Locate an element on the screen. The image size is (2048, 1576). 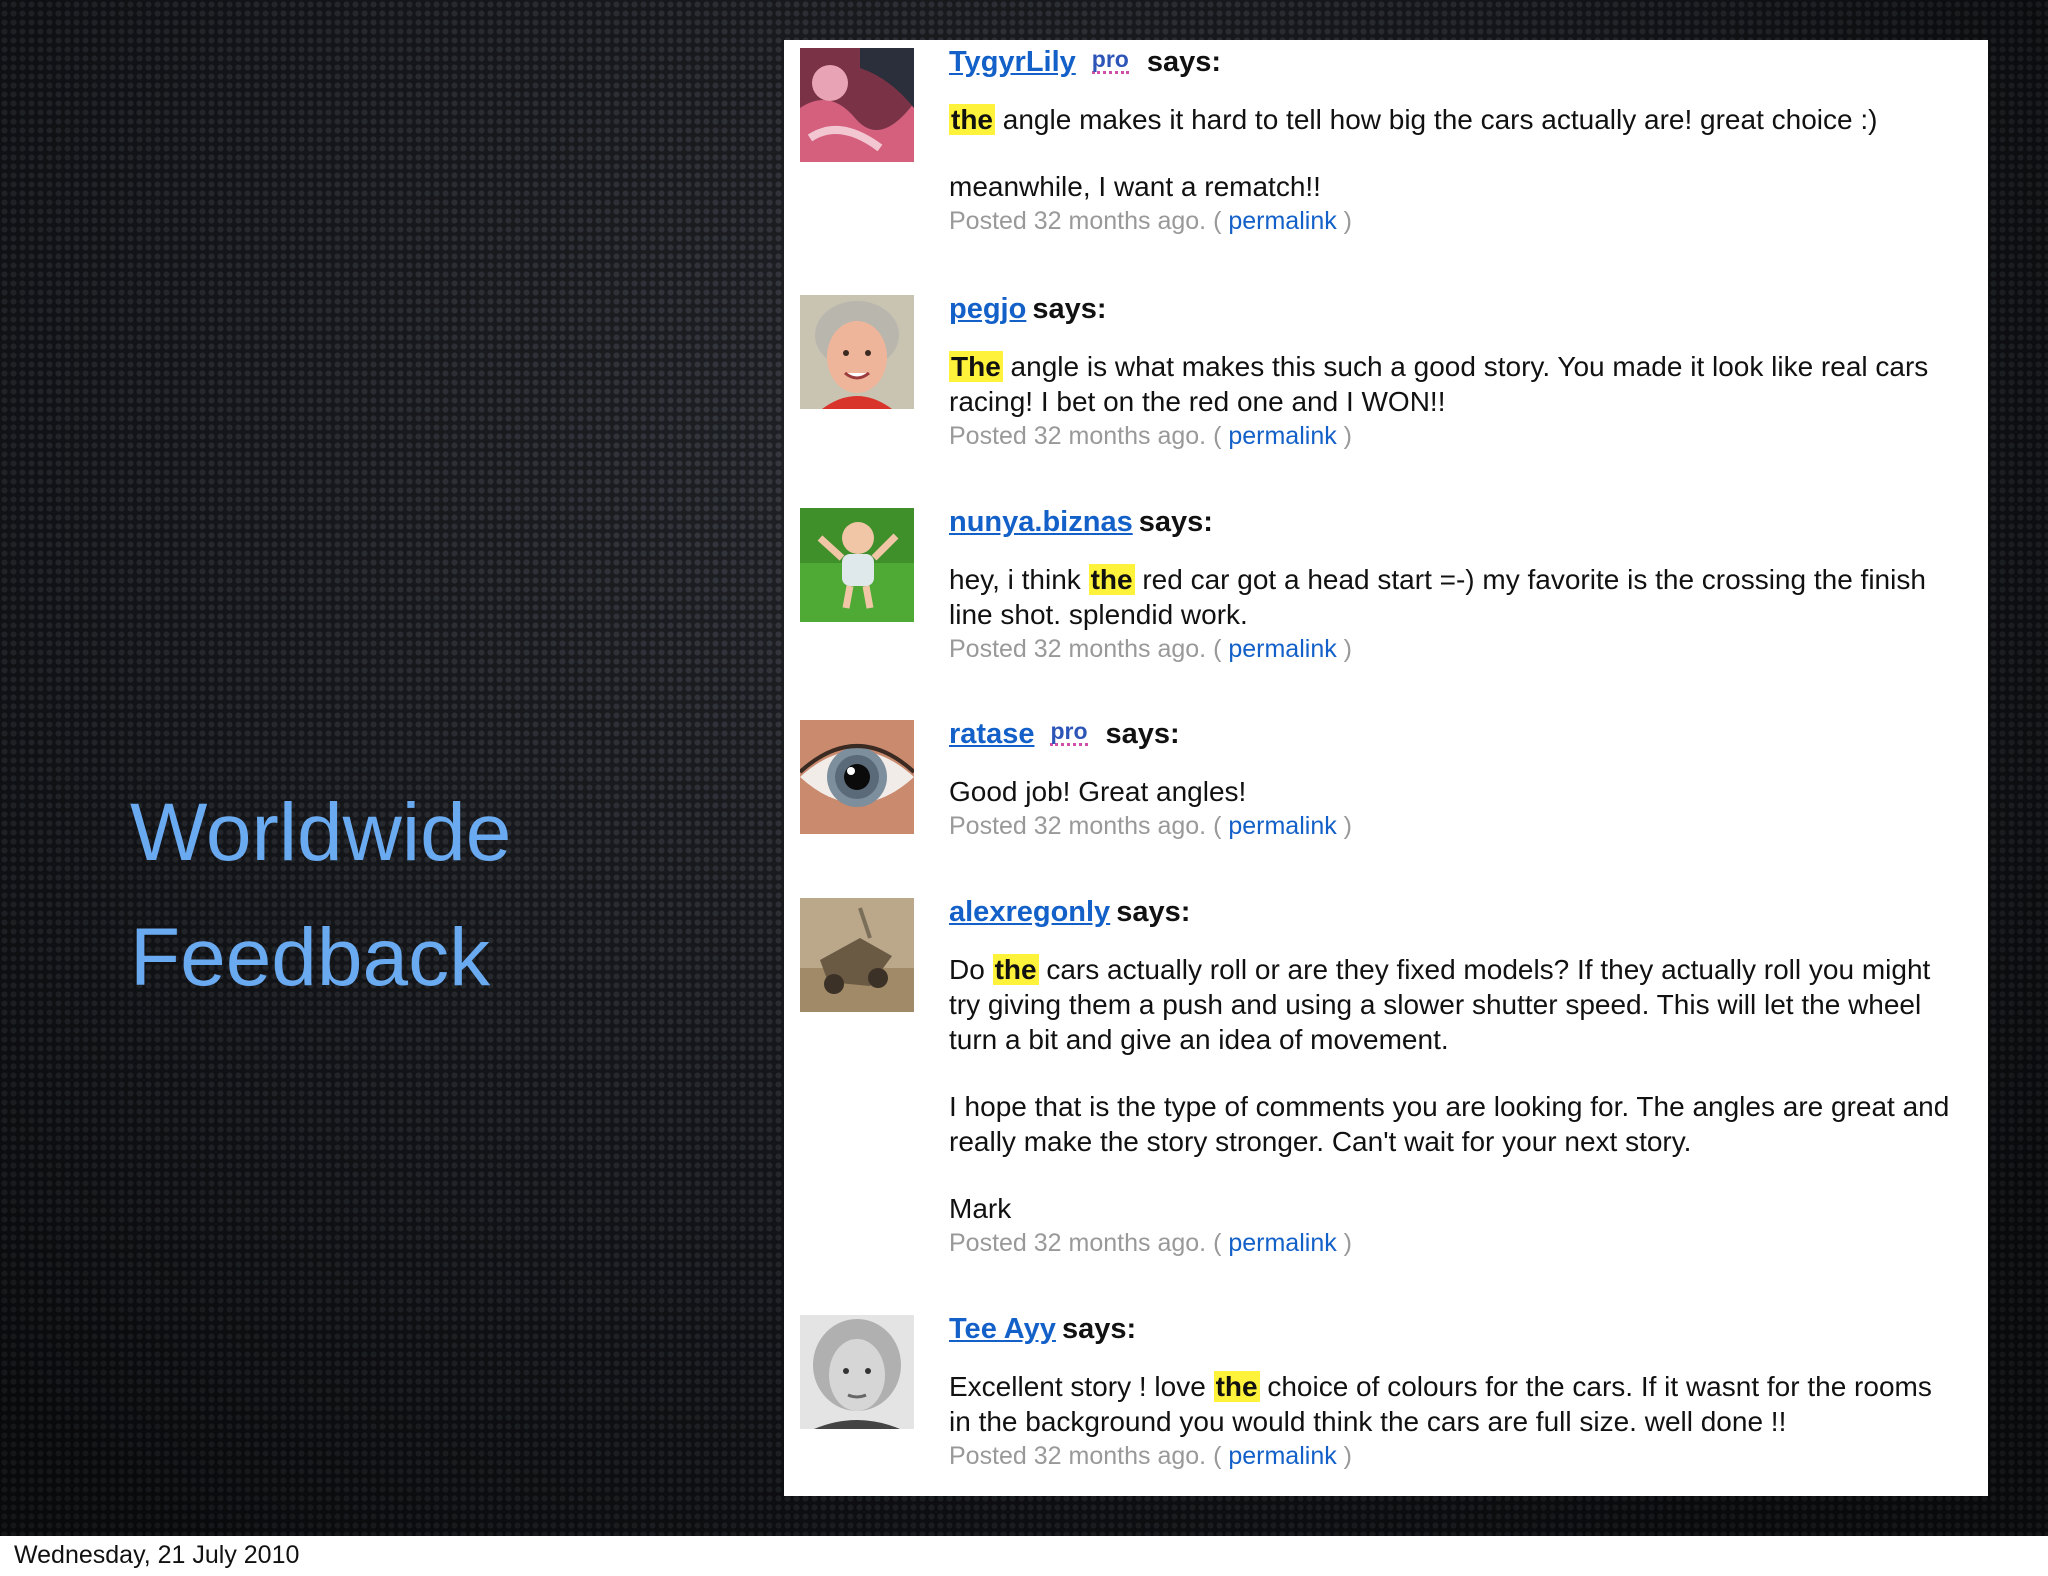
slide-title: Worldwide Feedback is located at coordinates (380, 895).